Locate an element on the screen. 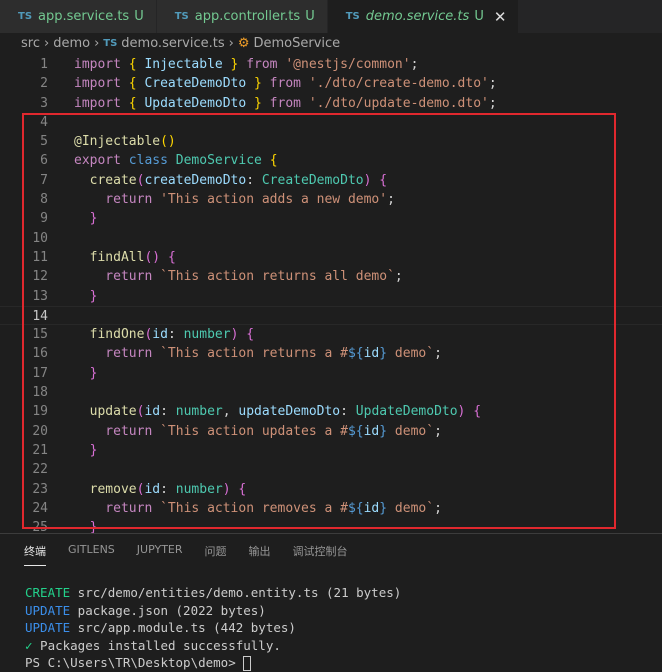  panel-tab: JUPYTER is located at coordinates (160, 554).